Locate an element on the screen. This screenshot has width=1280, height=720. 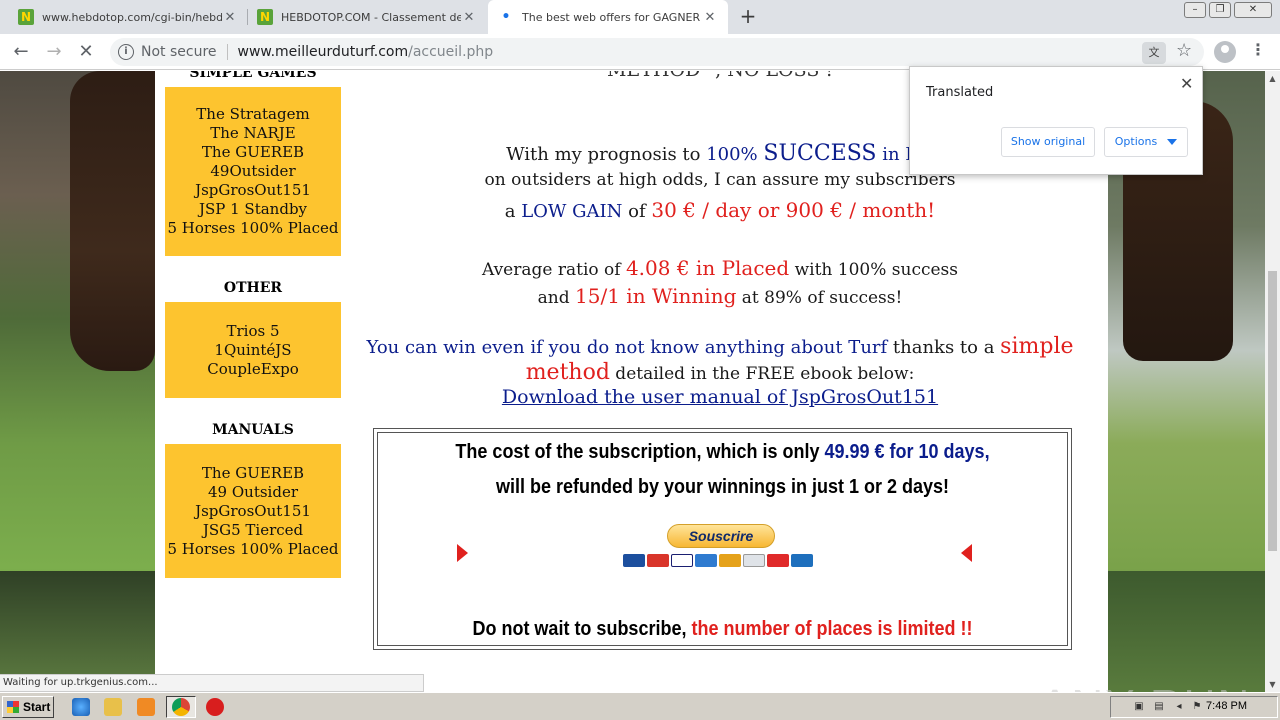
text: LOW GAIN is located at coordinates (572, 211).